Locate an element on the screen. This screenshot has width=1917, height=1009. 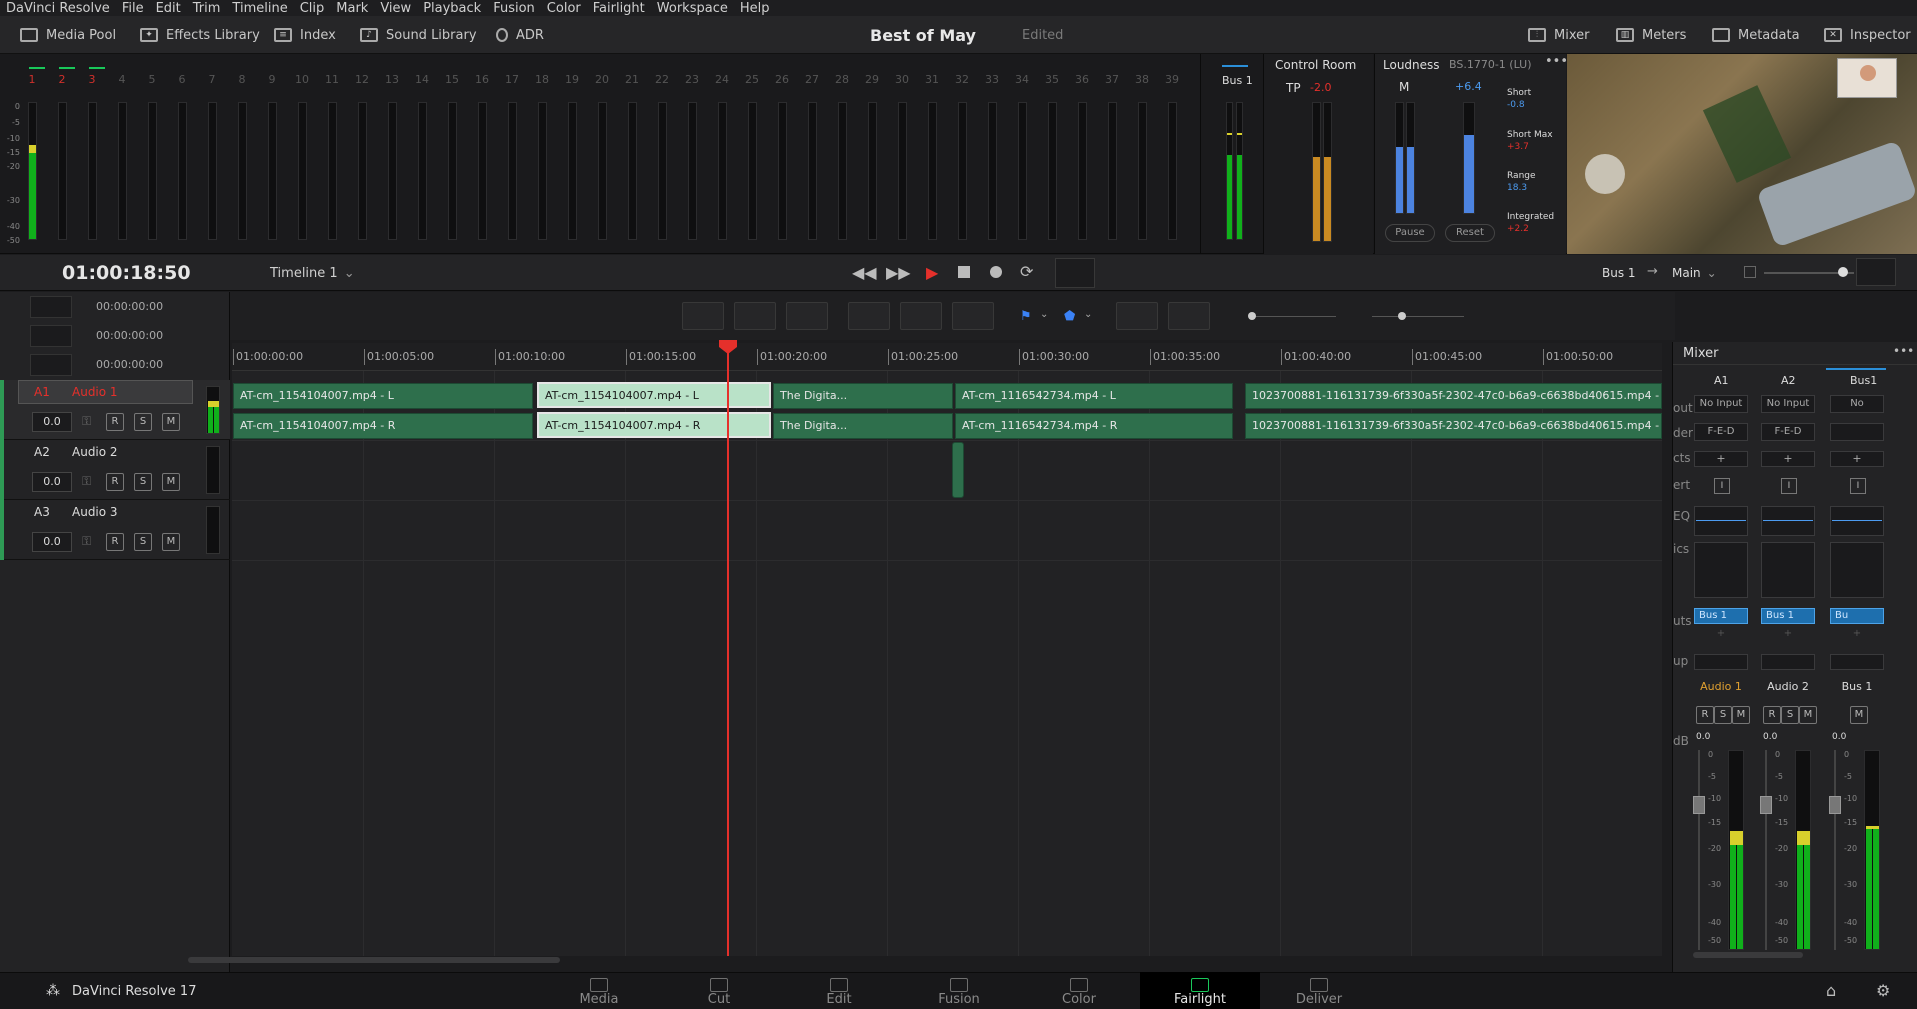
mixer-effects-add: + is located at coordinates (1857, 459).